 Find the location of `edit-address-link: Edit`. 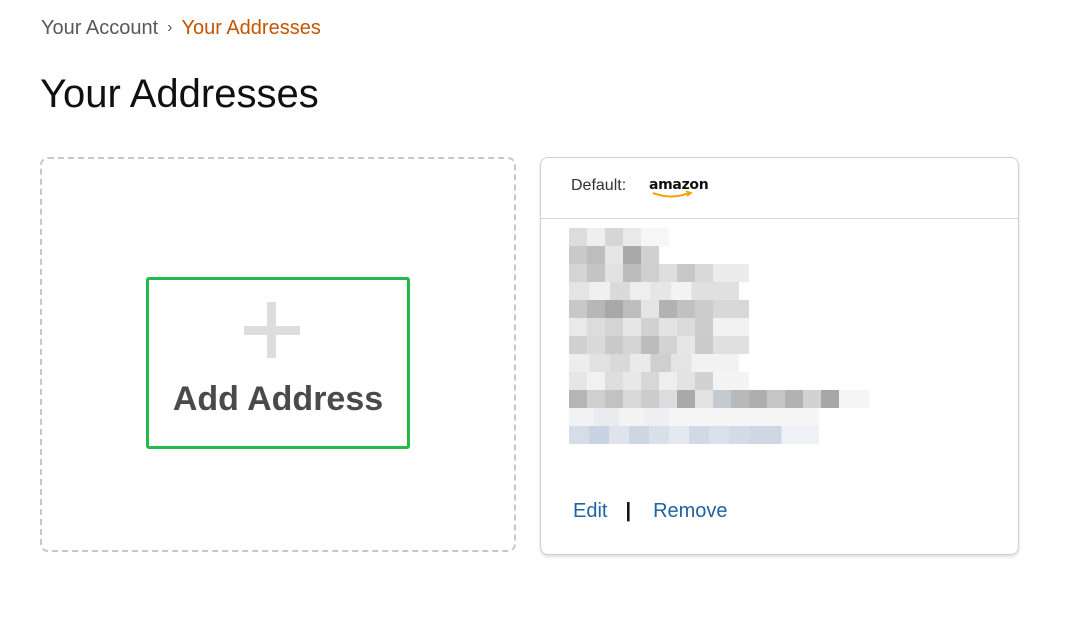

edit-address-link: Edit is located at coordinates (590, 511).